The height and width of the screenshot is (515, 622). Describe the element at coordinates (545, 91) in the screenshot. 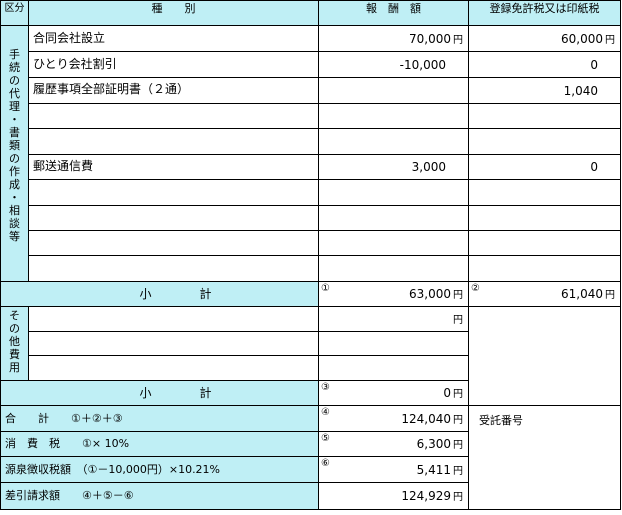

I see `tax-cell-3: 1,040` at that location.